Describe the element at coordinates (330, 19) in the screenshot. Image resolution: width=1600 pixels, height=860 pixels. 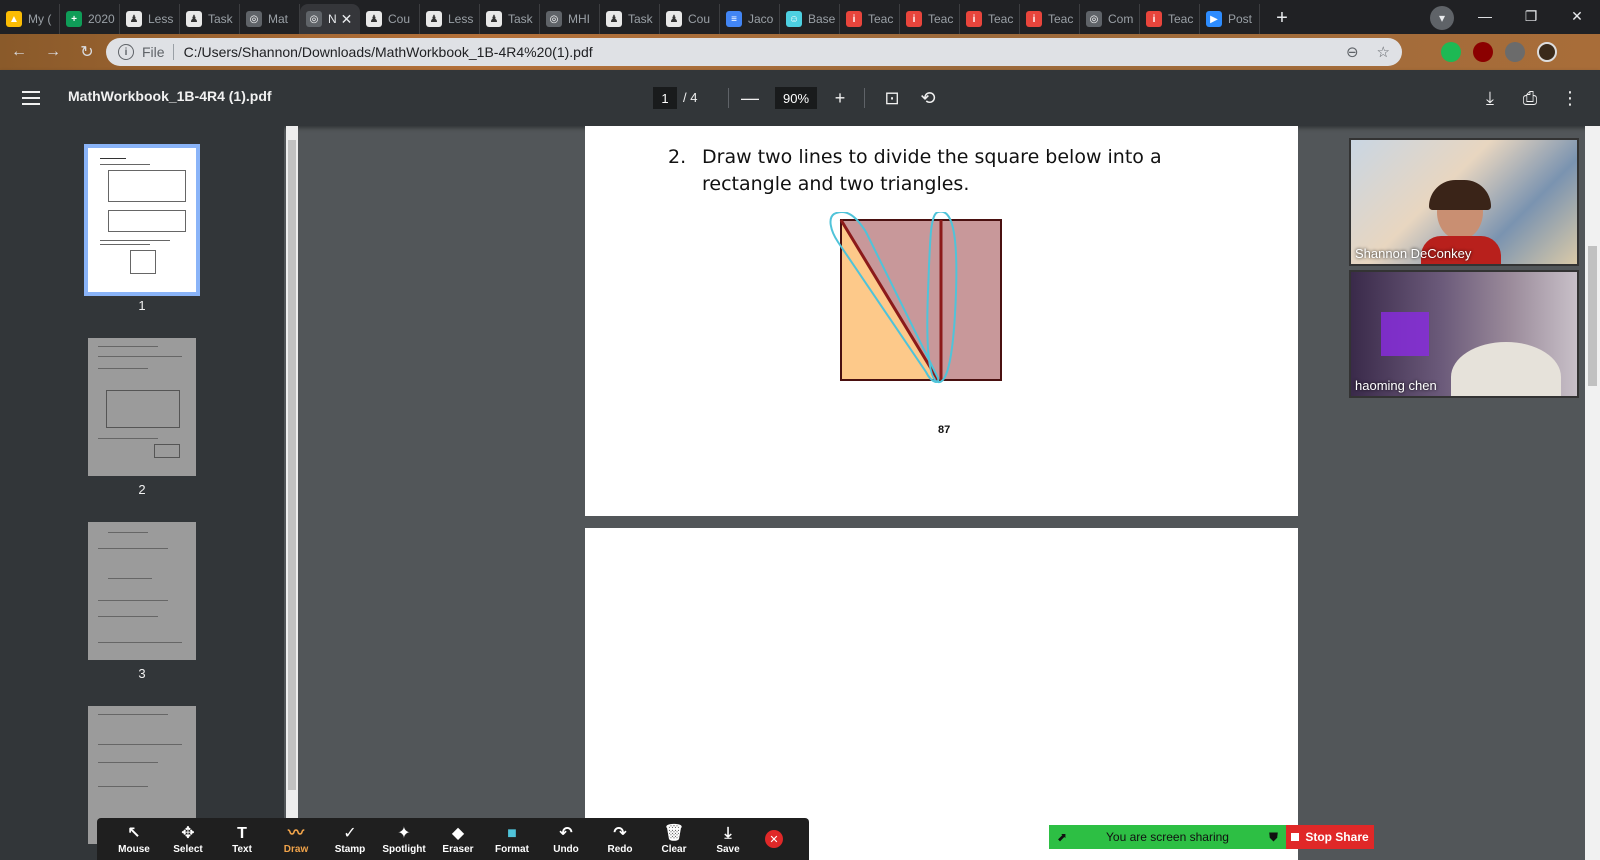
I see `browser-tab: ◎ N ✕` at that location.